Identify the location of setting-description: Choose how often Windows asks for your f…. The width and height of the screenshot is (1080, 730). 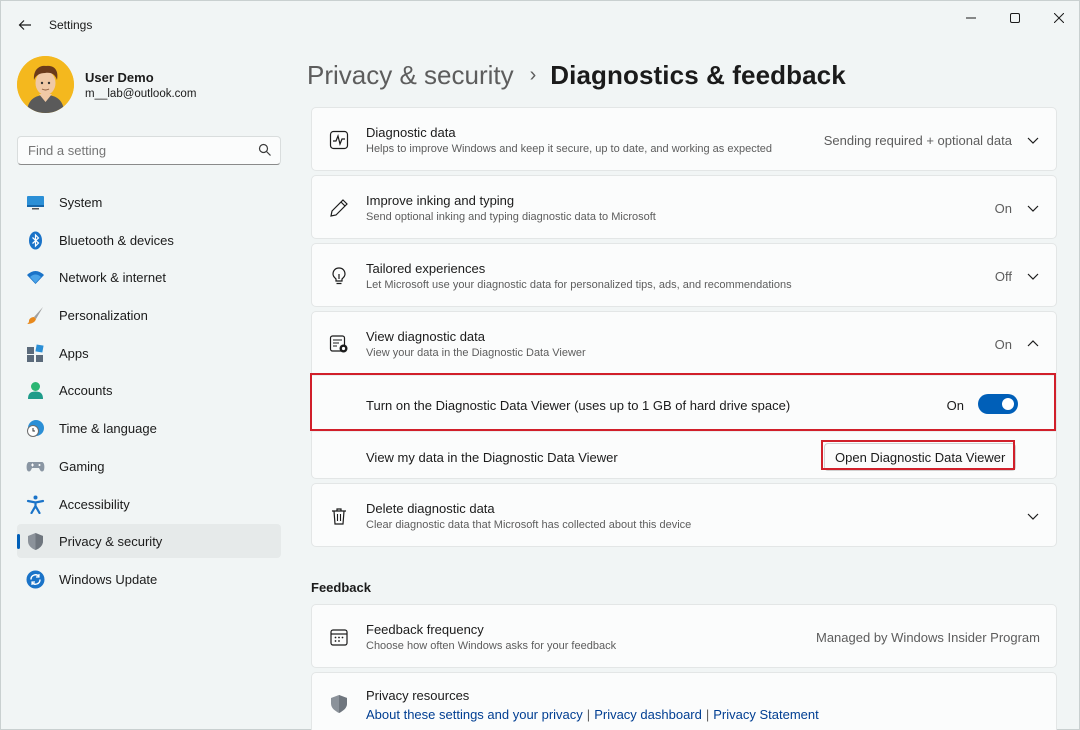
(491, 646).